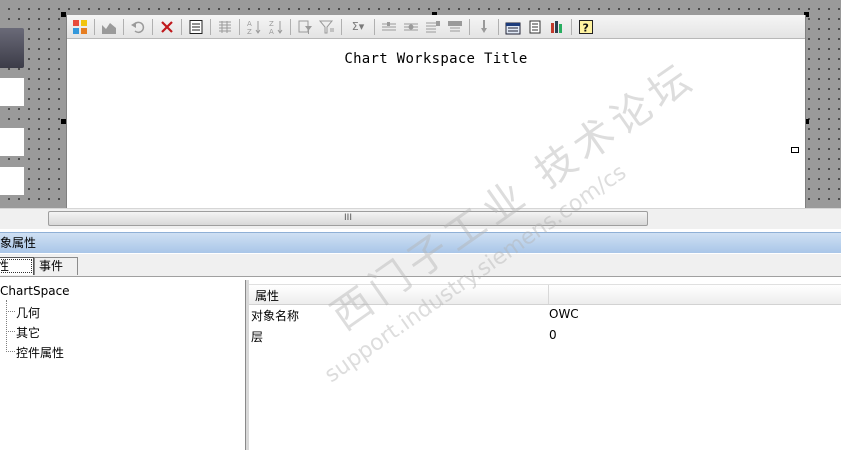 Image resolution: width=841 pixels, height=467 pixels. What do you see at coordinates (557, 27) in the screenshot?
I see `chart-data-icon` at bounding box center [557, 27].